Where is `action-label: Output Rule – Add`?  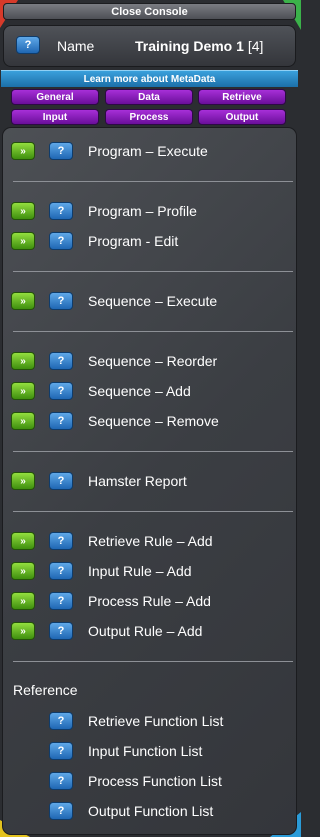
action-label: Output Rule – Add is located at coordinates (145, 631).